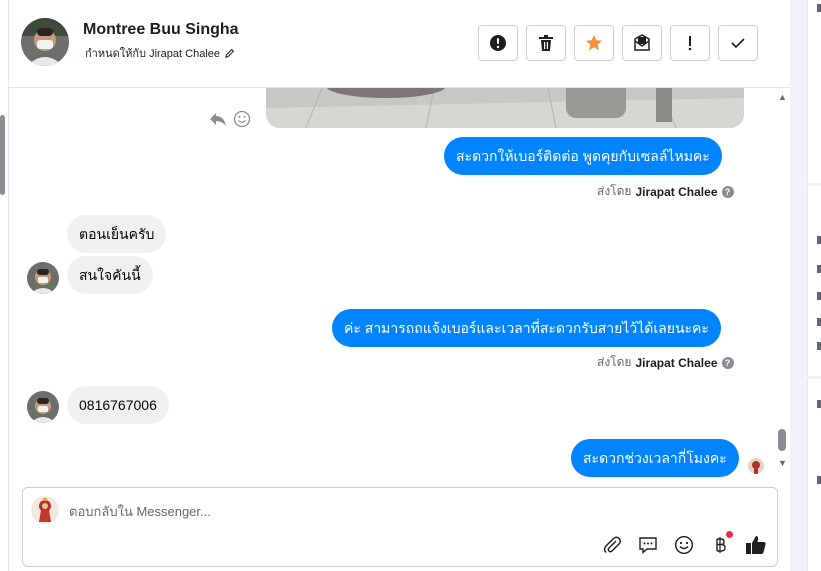  Describe the element at coordinates (782, 463) in the screenshot. I see `scroll-down-arrow-icon: ▼` at that location.